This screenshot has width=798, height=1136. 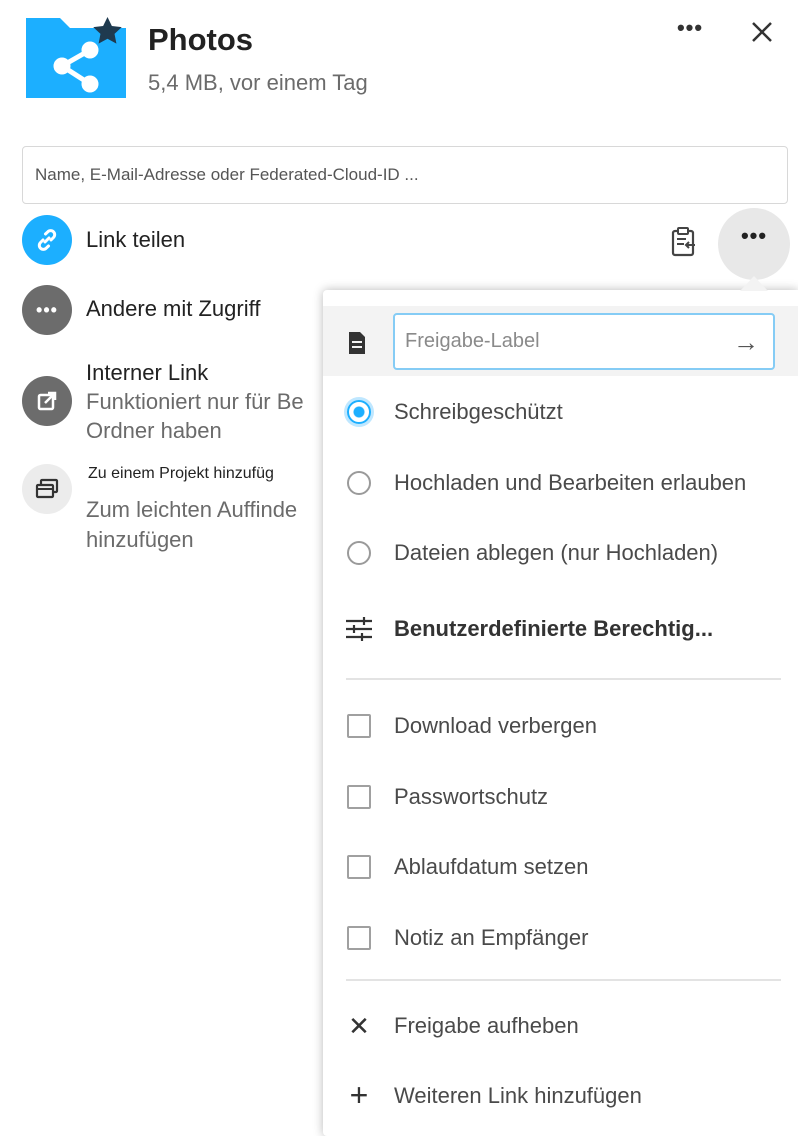 What do you see at coordinates (570, 483) in the screenshot?
I see `permission-upload-edit: Hochladen und Bearbeiten erlauben` at bounding box center [570, 483].